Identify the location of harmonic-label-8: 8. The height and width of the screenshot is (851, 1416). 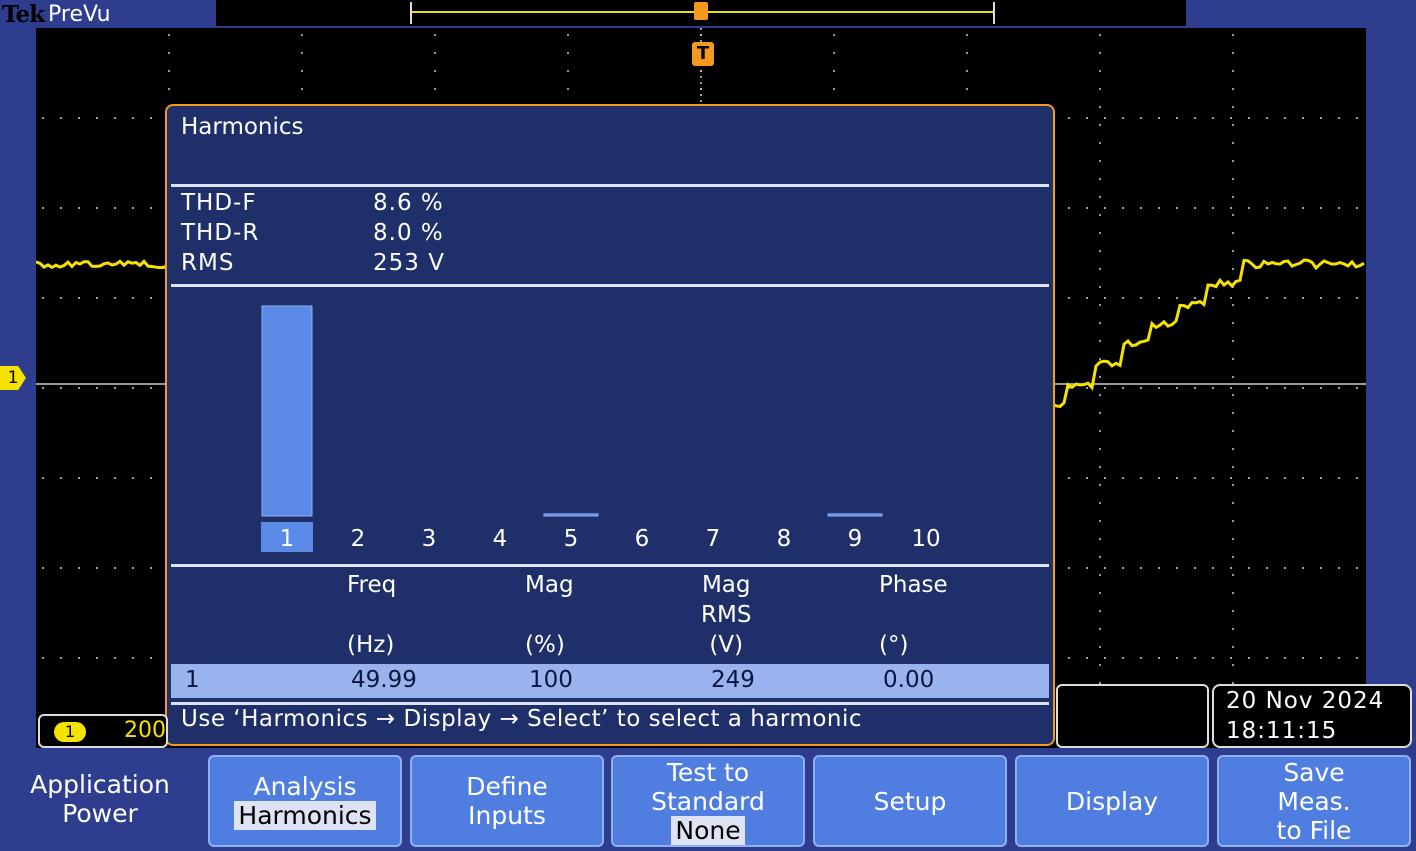
(784, 539).